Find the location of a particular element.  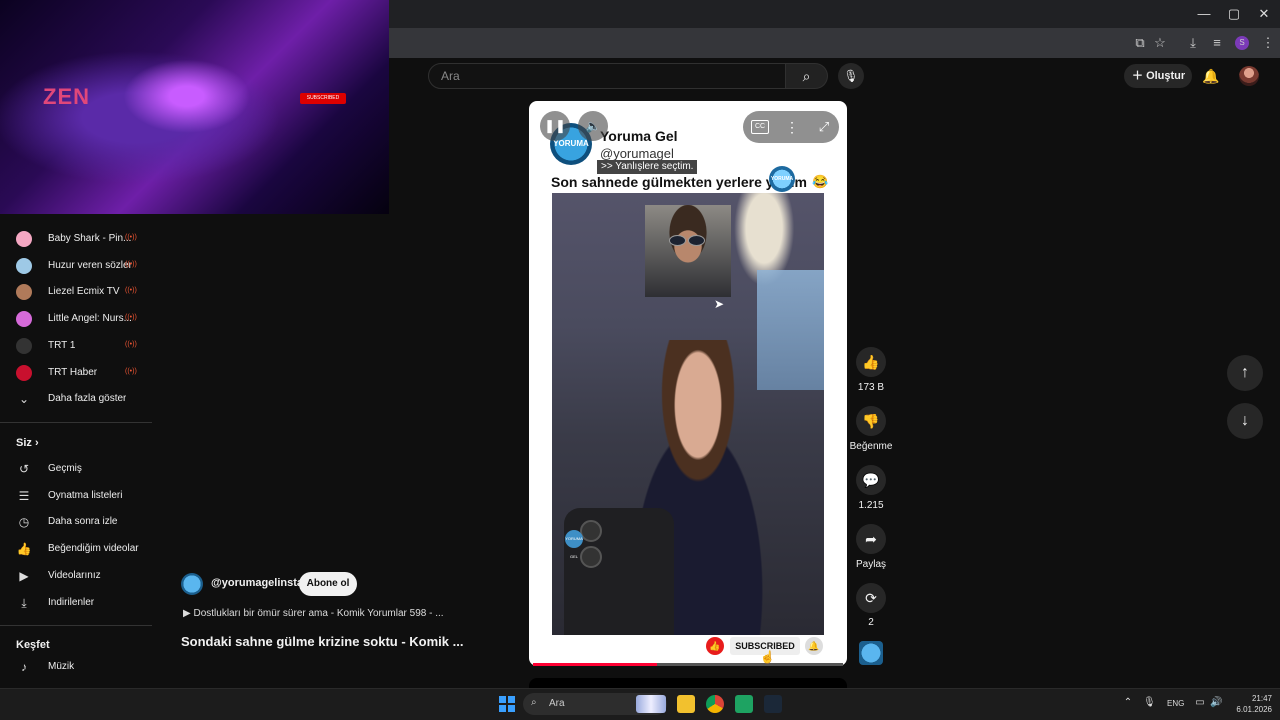

inset-man-photo is located at coordinates (688, 251).